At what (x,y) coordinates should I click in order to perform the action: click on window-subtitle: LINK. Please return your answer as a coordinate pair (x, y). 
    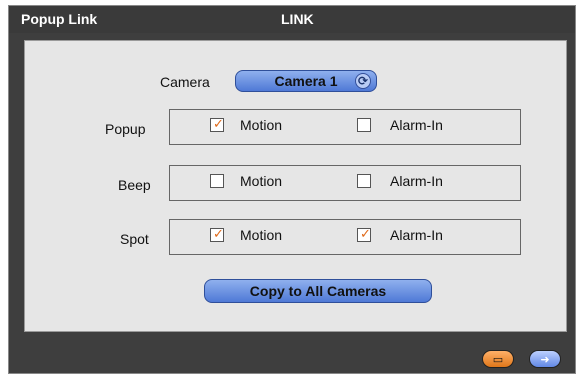
    Looking at the image, I should click on (297, 19).